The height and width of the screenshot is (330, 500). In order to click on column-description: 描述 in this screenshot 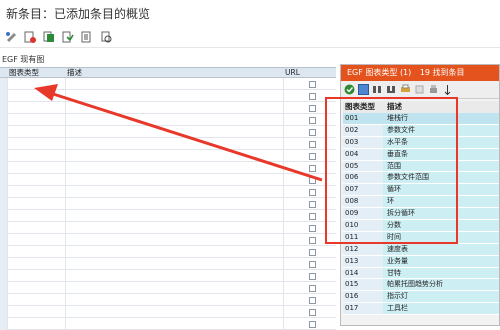, I will do `click(74, 73)`.